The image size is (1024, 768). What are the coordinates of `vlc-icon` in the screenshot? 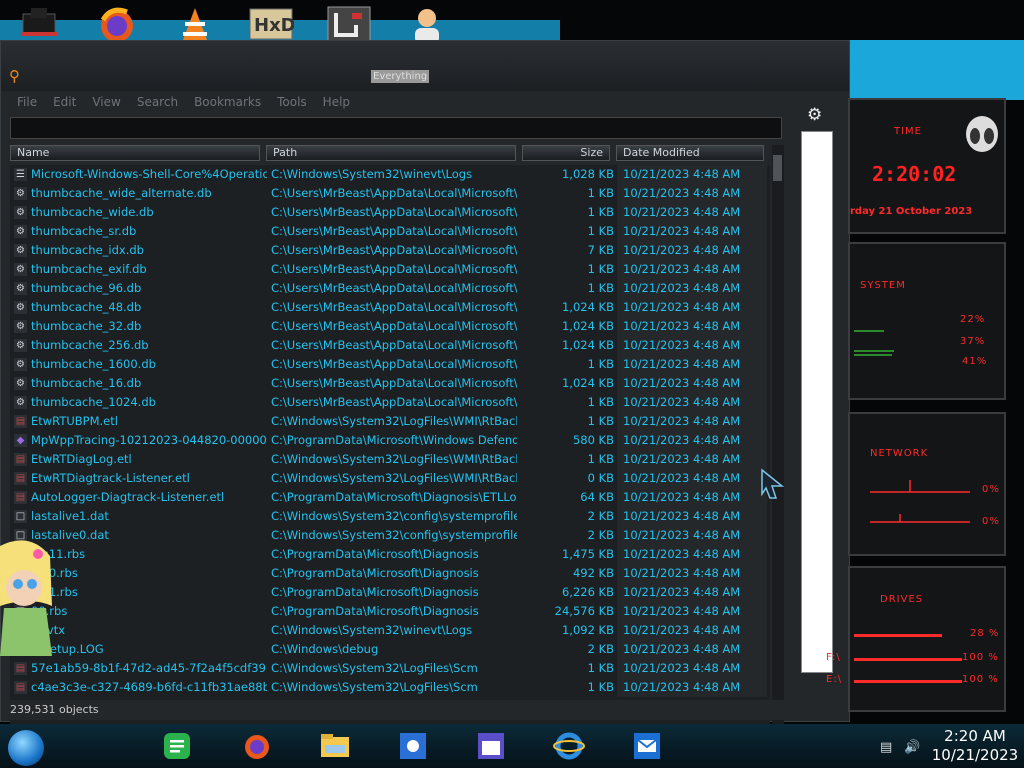 It's located at (195, 24).